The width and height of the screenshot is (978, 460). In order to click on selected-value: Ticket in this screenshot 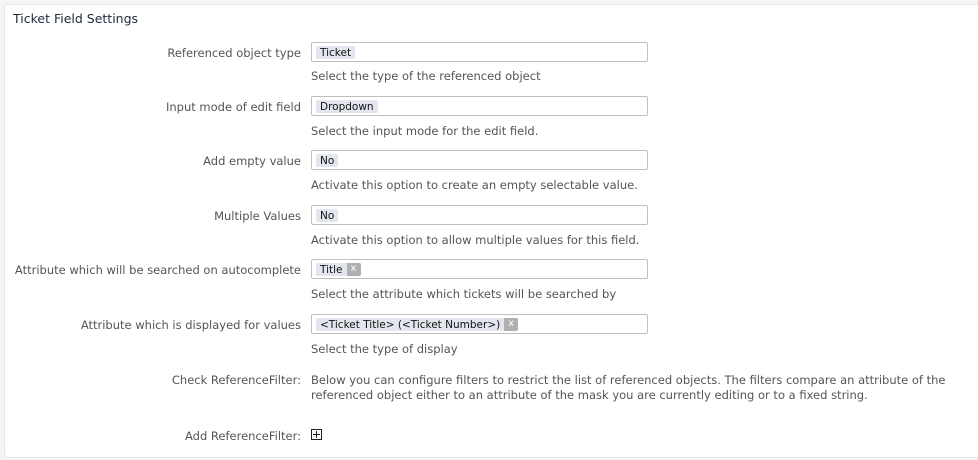, I will do `click(336, 52)`.